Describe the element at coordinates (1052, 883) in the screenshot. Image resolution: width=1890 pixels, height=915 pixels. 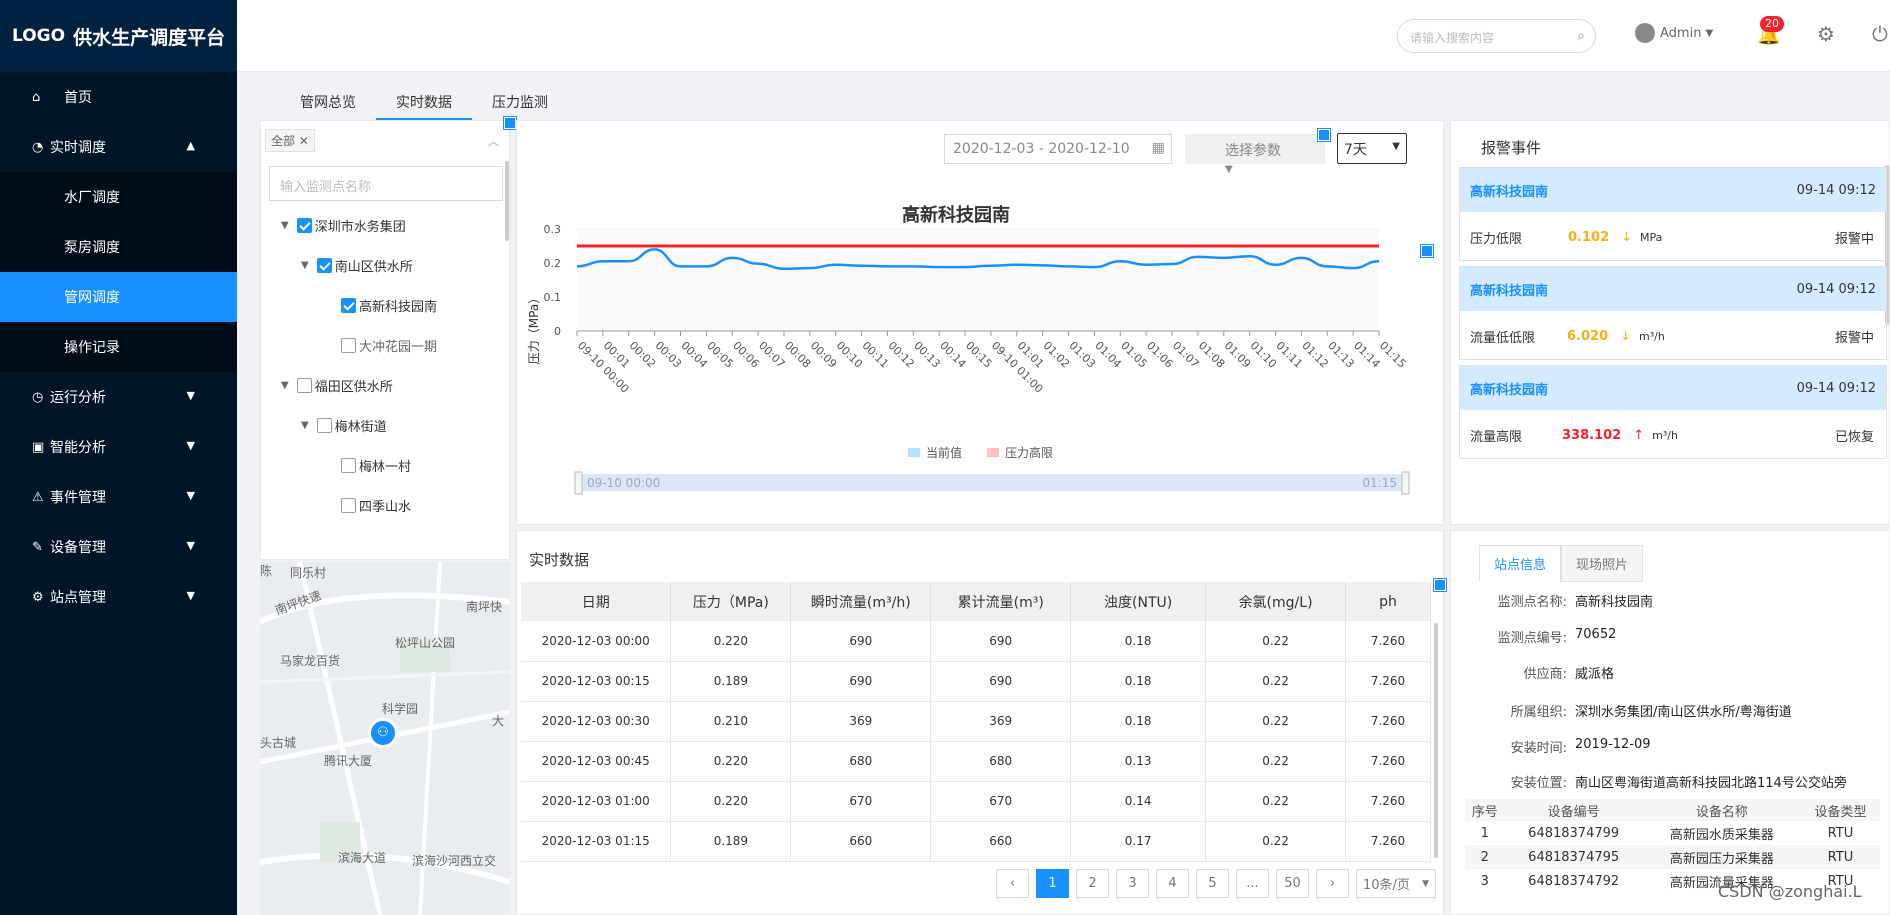
I see `page-button: 1` at that location.